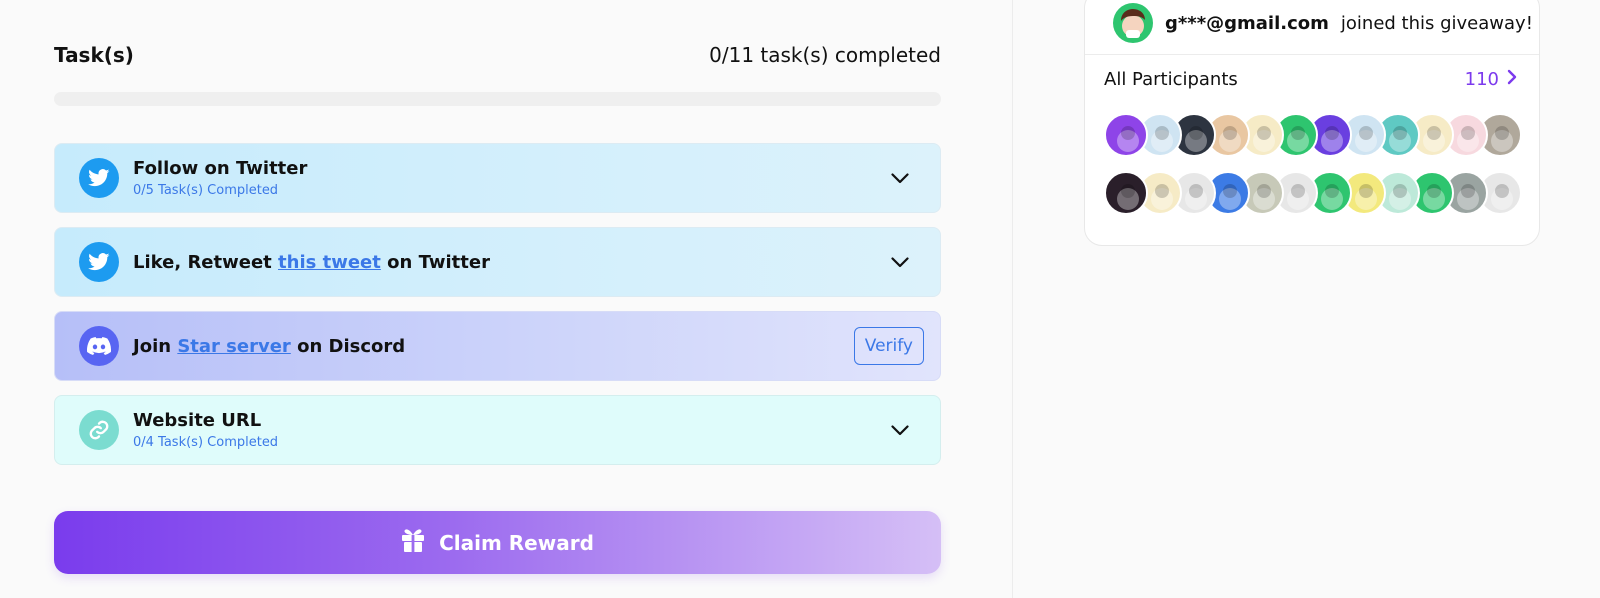  I want to click on tasks-progress-bar, so click(497, 99).